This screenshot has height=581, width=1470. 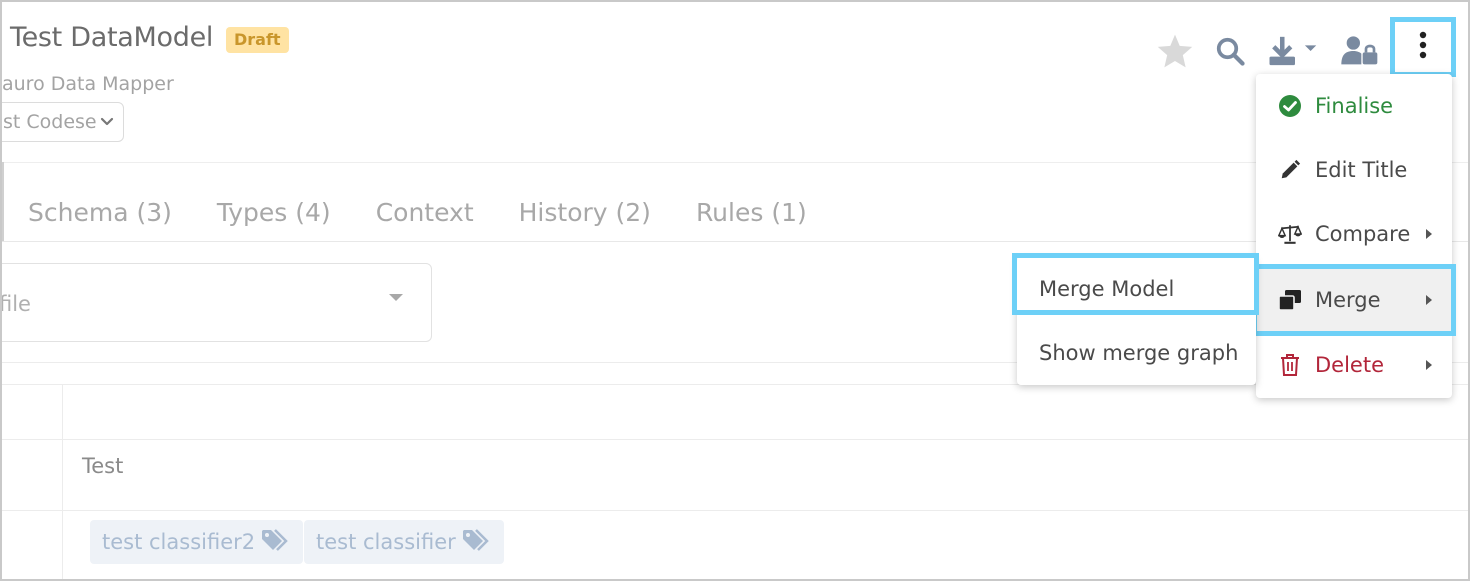 I want to click on menu-item-label: Edit Title, so click(x=1361, y=170).